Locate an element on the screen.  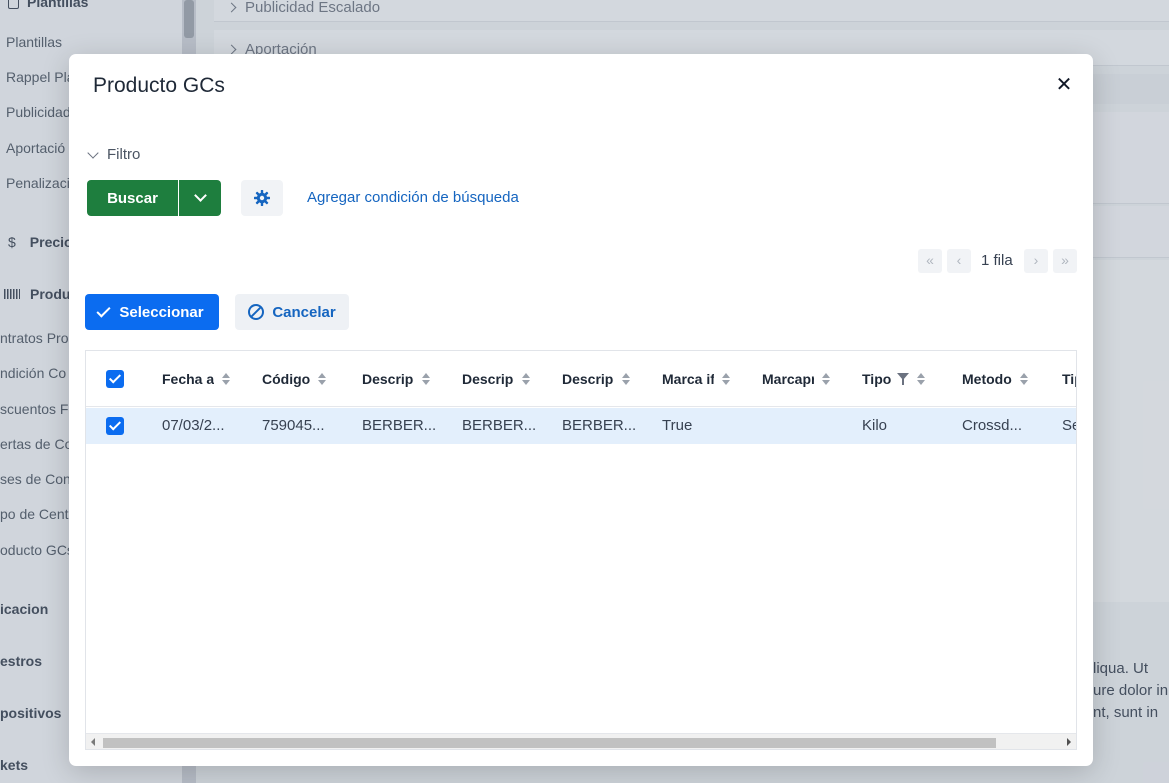
column-label: Código is located at coordinates (286, 379).